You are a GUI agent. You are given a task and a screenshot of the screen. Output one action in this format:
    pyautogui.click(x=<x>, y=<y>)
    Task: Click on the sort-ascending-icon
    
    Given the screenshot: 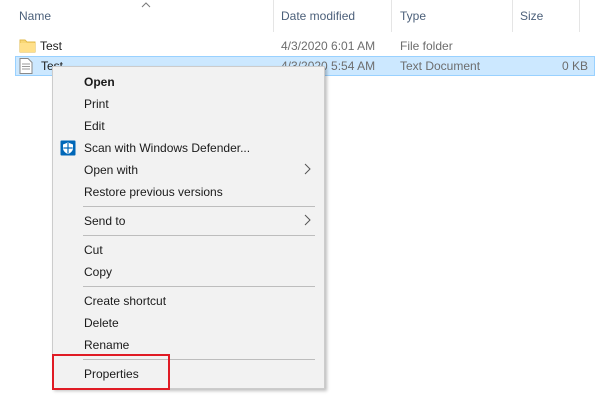 What is the action you would take?
    pyautogui.click(x=146, y=5)
    